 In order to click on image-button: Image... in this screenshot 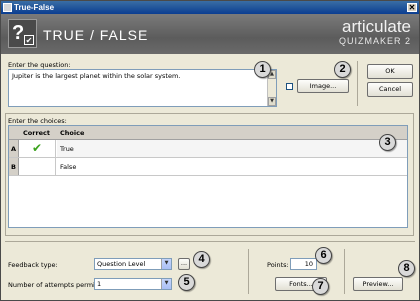, I will do `click(323, 86)`.